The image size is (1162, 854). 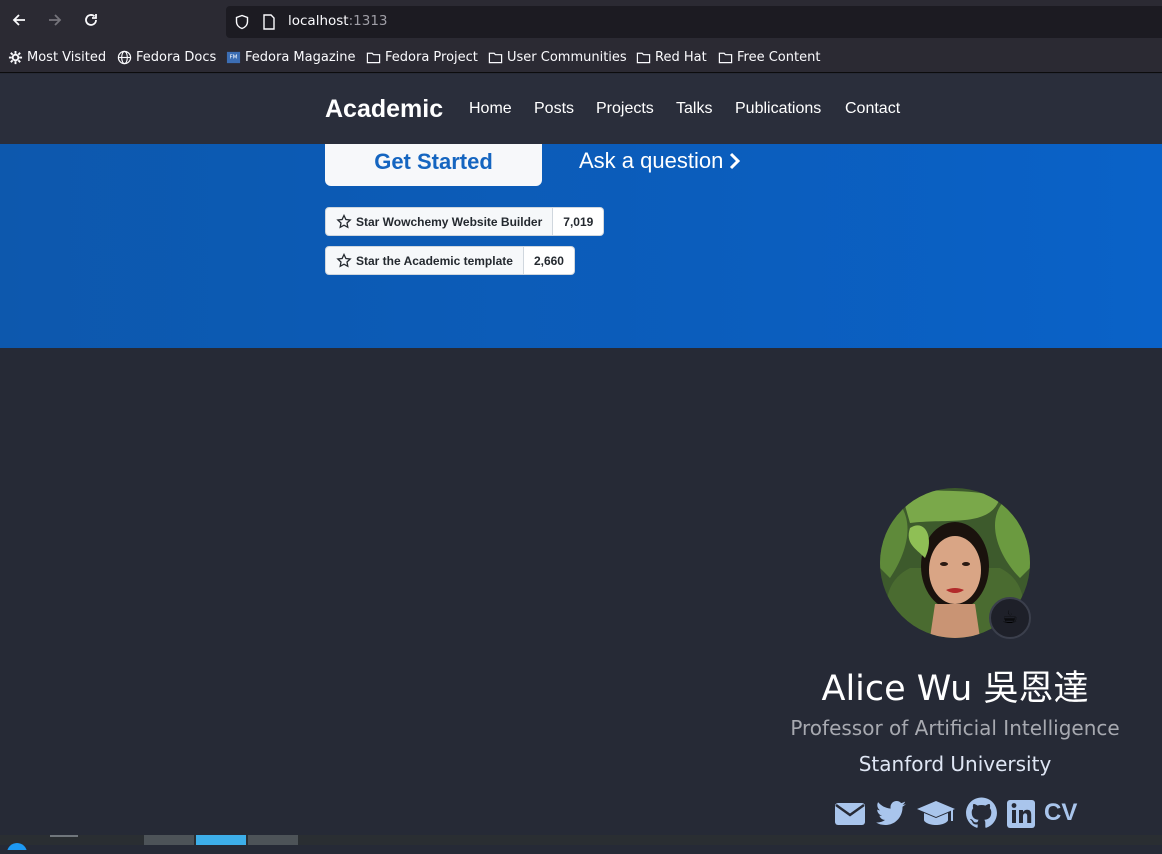 I want to click on status-emoji-badge: ☕, so click(x=1010, y=618).